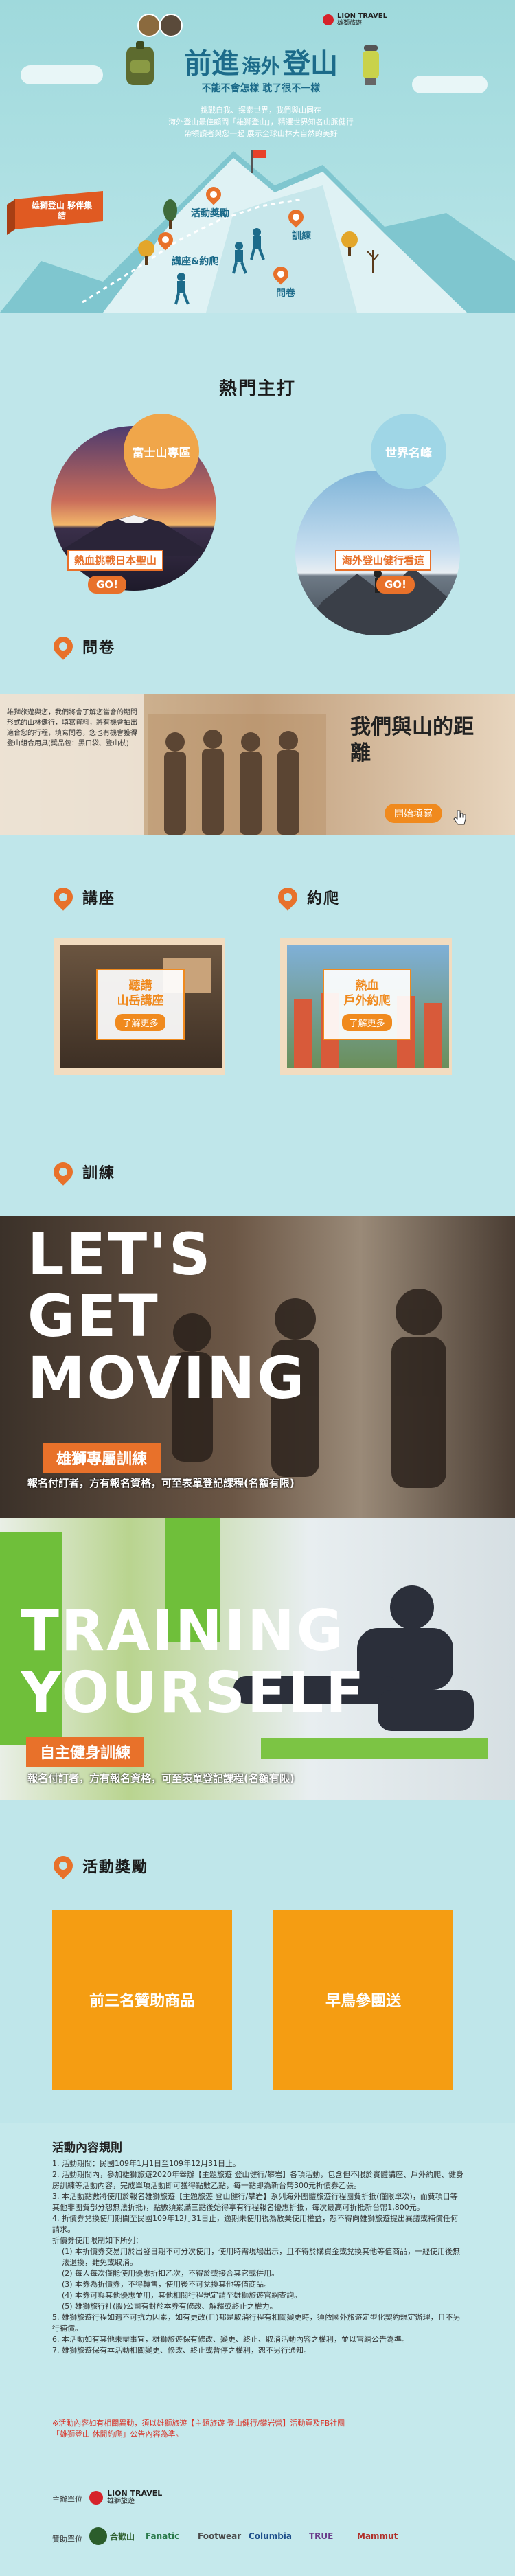 This screenshot has height=2576, width=515. What do you see at coordinates (408, 451) in the screenshot?
I see `peaks-badge: 世界名峰` at bounding box center [408, 451].